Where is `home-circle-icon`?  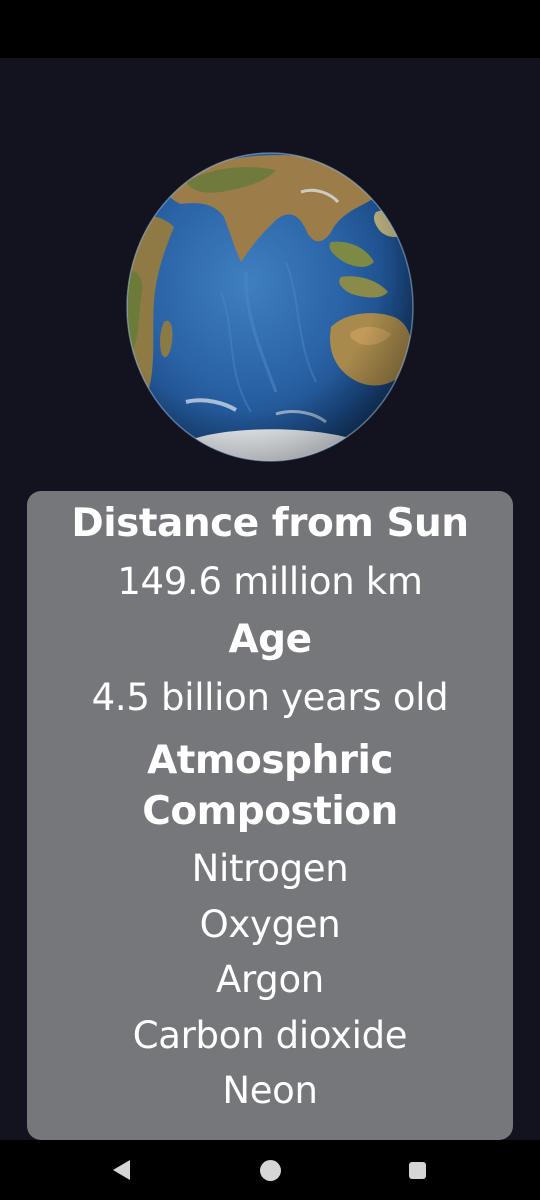 home-circle-icon is located at coordinates (270, 1170).